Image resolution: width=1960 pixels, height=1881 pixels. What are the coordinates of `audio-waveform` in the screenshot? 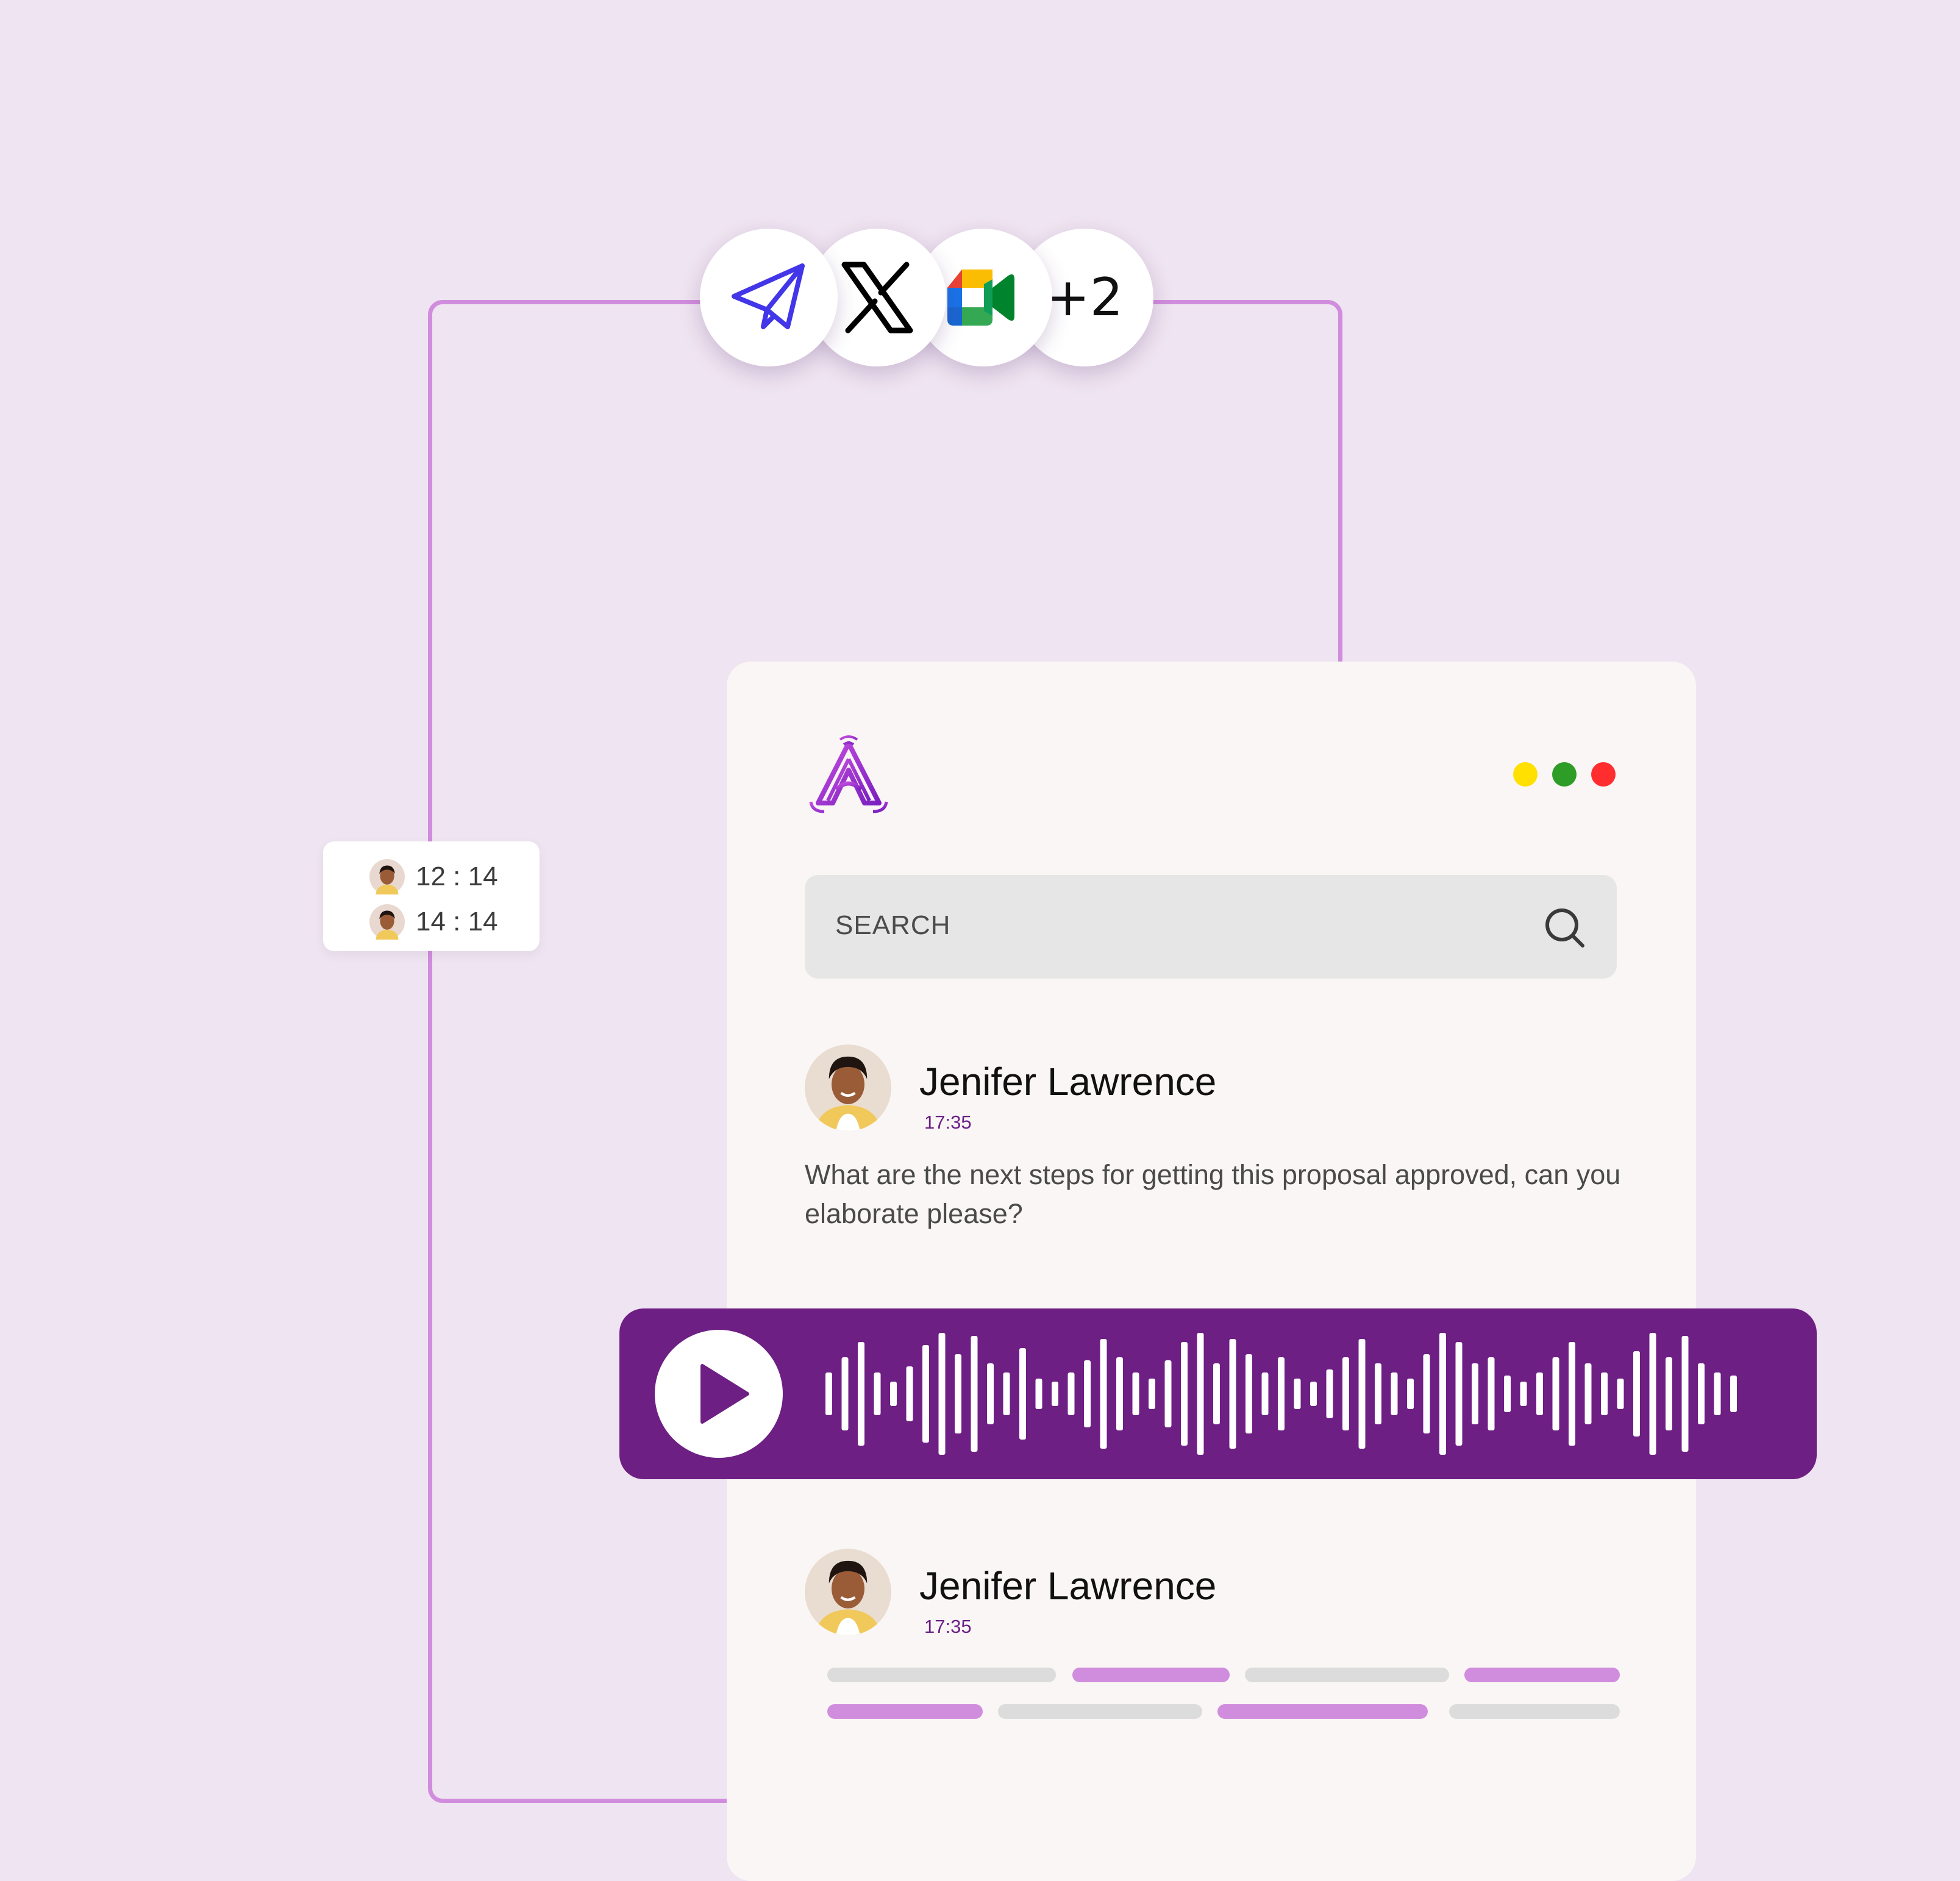 It's located at (1281, 1394).